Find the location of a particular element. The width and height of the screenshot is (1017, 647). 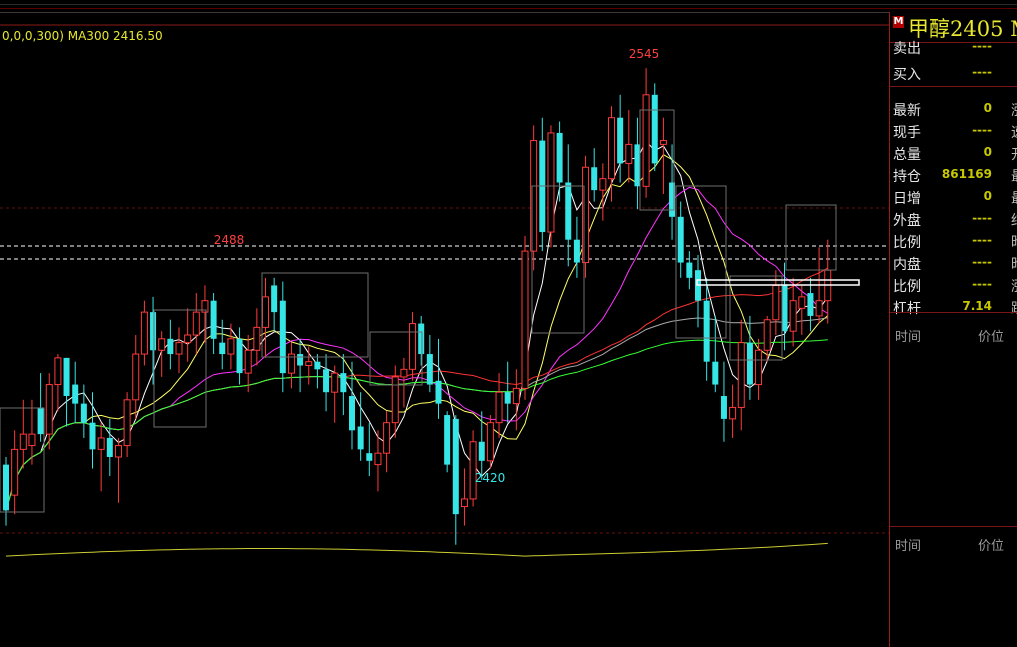

tick-table-header: 时间 价位 is located at coordinates (953, 334).